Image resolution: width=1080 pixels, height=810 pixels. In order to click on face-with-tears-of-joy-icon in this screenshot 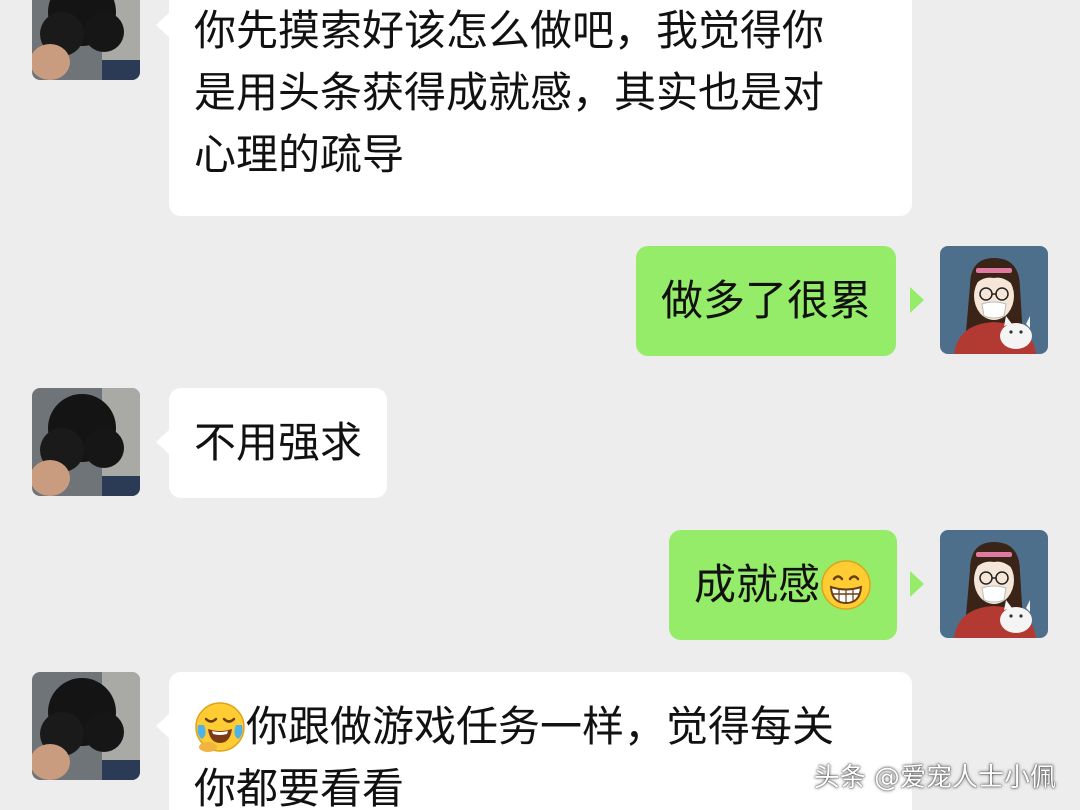, I will do `click(220, 727)`.